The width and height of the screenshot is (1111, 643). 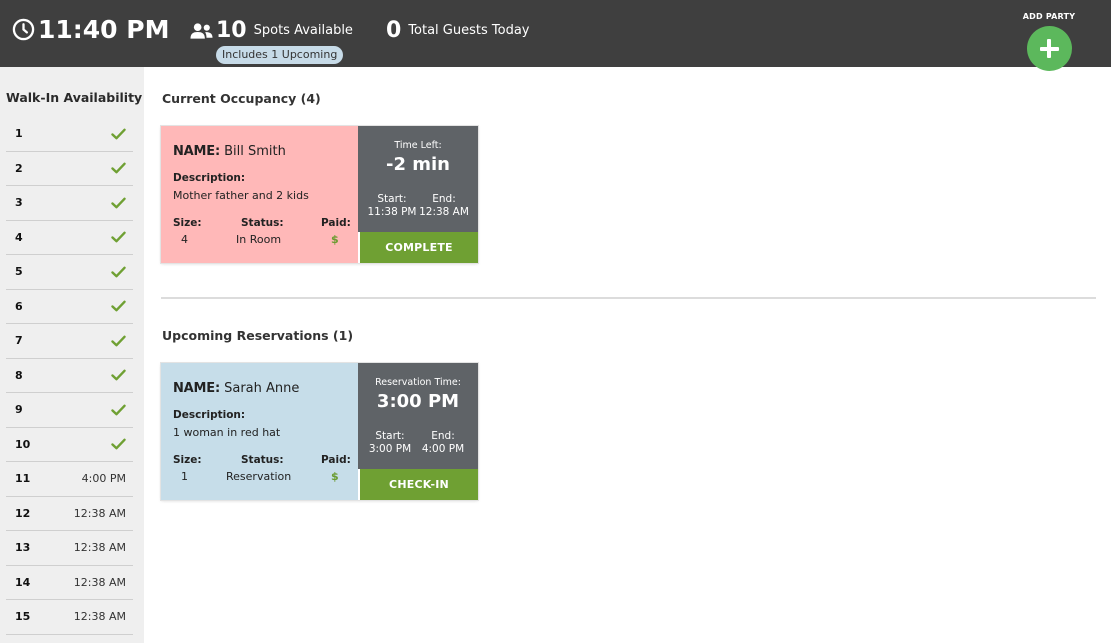 I want to click on slot-time: 4:00 PM, so click(x=103, y=479).